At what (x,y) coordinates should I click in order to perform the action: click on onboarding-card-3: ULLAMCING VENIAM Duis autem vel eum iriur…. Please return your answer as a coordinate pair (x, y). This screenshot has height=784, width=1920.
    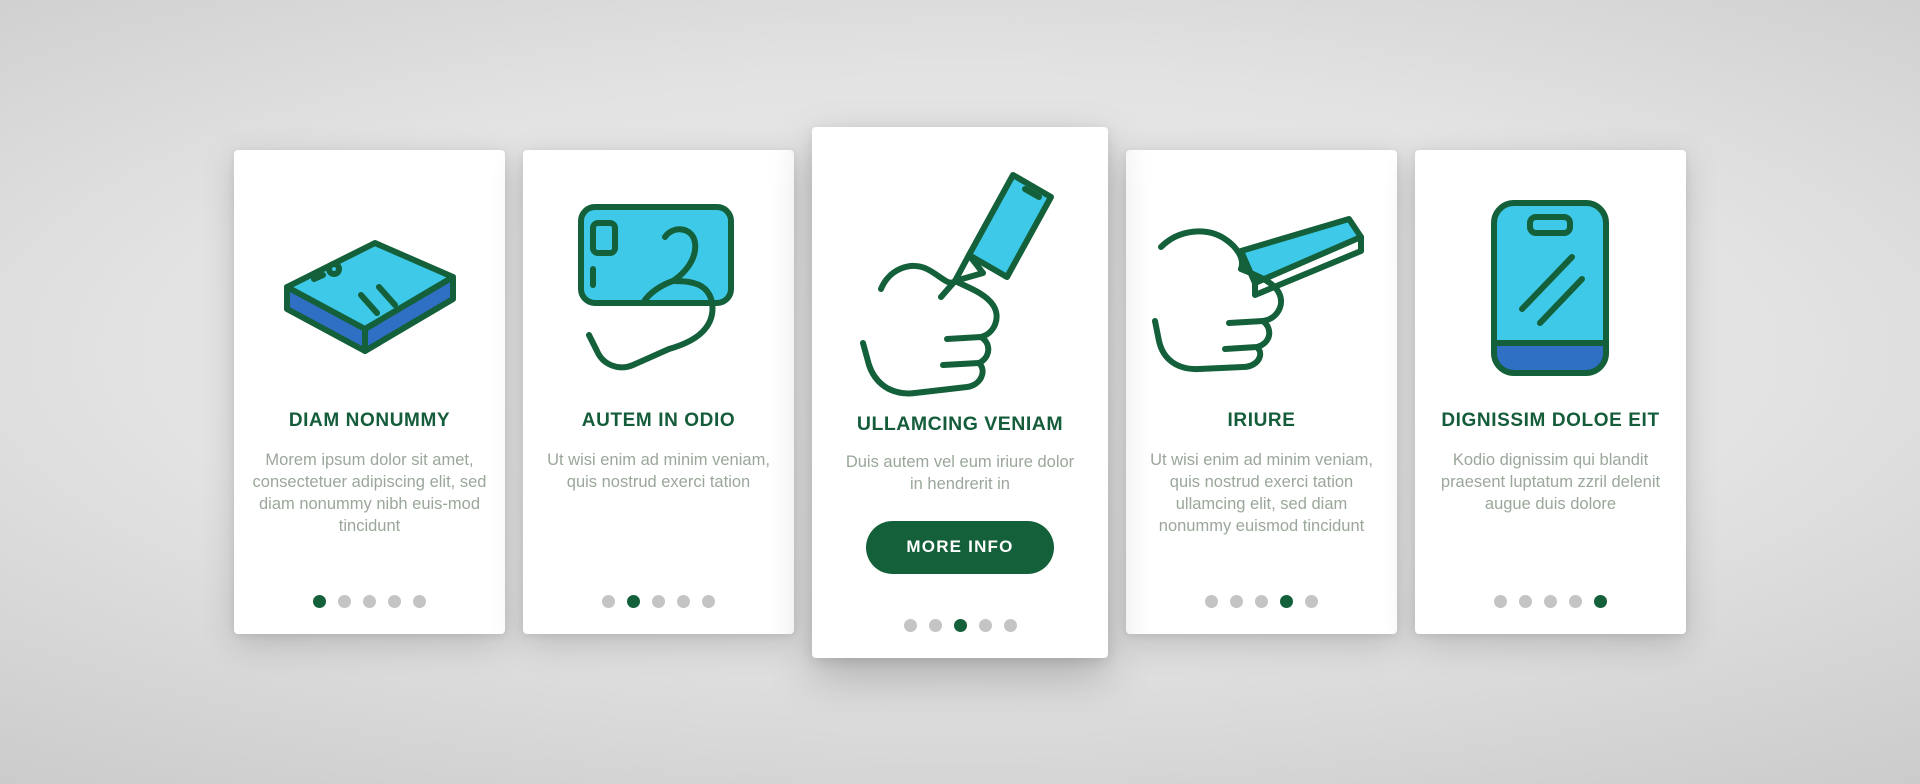
    Looking at the image, I should click on (960, 392).